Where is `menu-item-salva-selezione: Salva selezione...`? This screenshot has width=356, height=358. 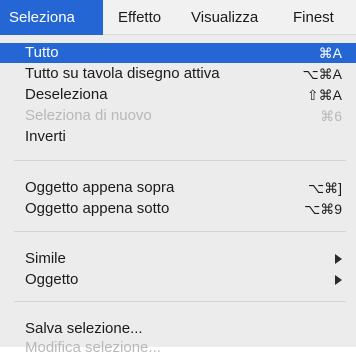 menu-item-salva-selezione: Salva selezione... is located at coordinates (178, 329).